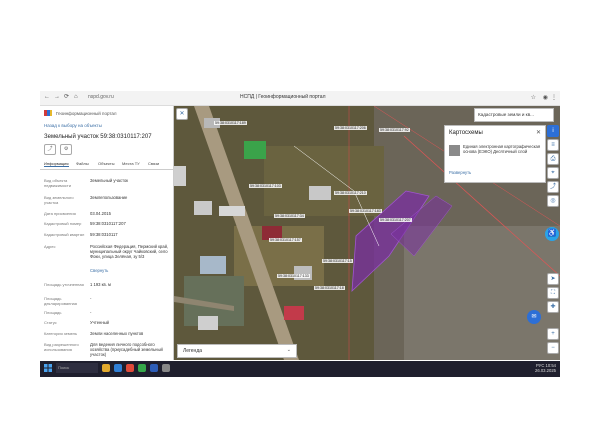 The height and width of the screenshot is (424, 600). Describe the element at coordinates (553, 348) in the screenshot. I see `zoom-out-icon: −` at that location.